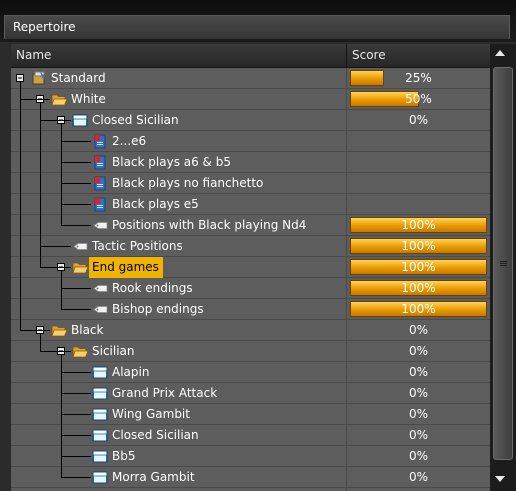 The height and width of the screenshot is (491, 516). What do you see at coordinates (113, 351) in the screenshot?
I see `tree-item-label: Sicilian` at bounding box center [113, 351].